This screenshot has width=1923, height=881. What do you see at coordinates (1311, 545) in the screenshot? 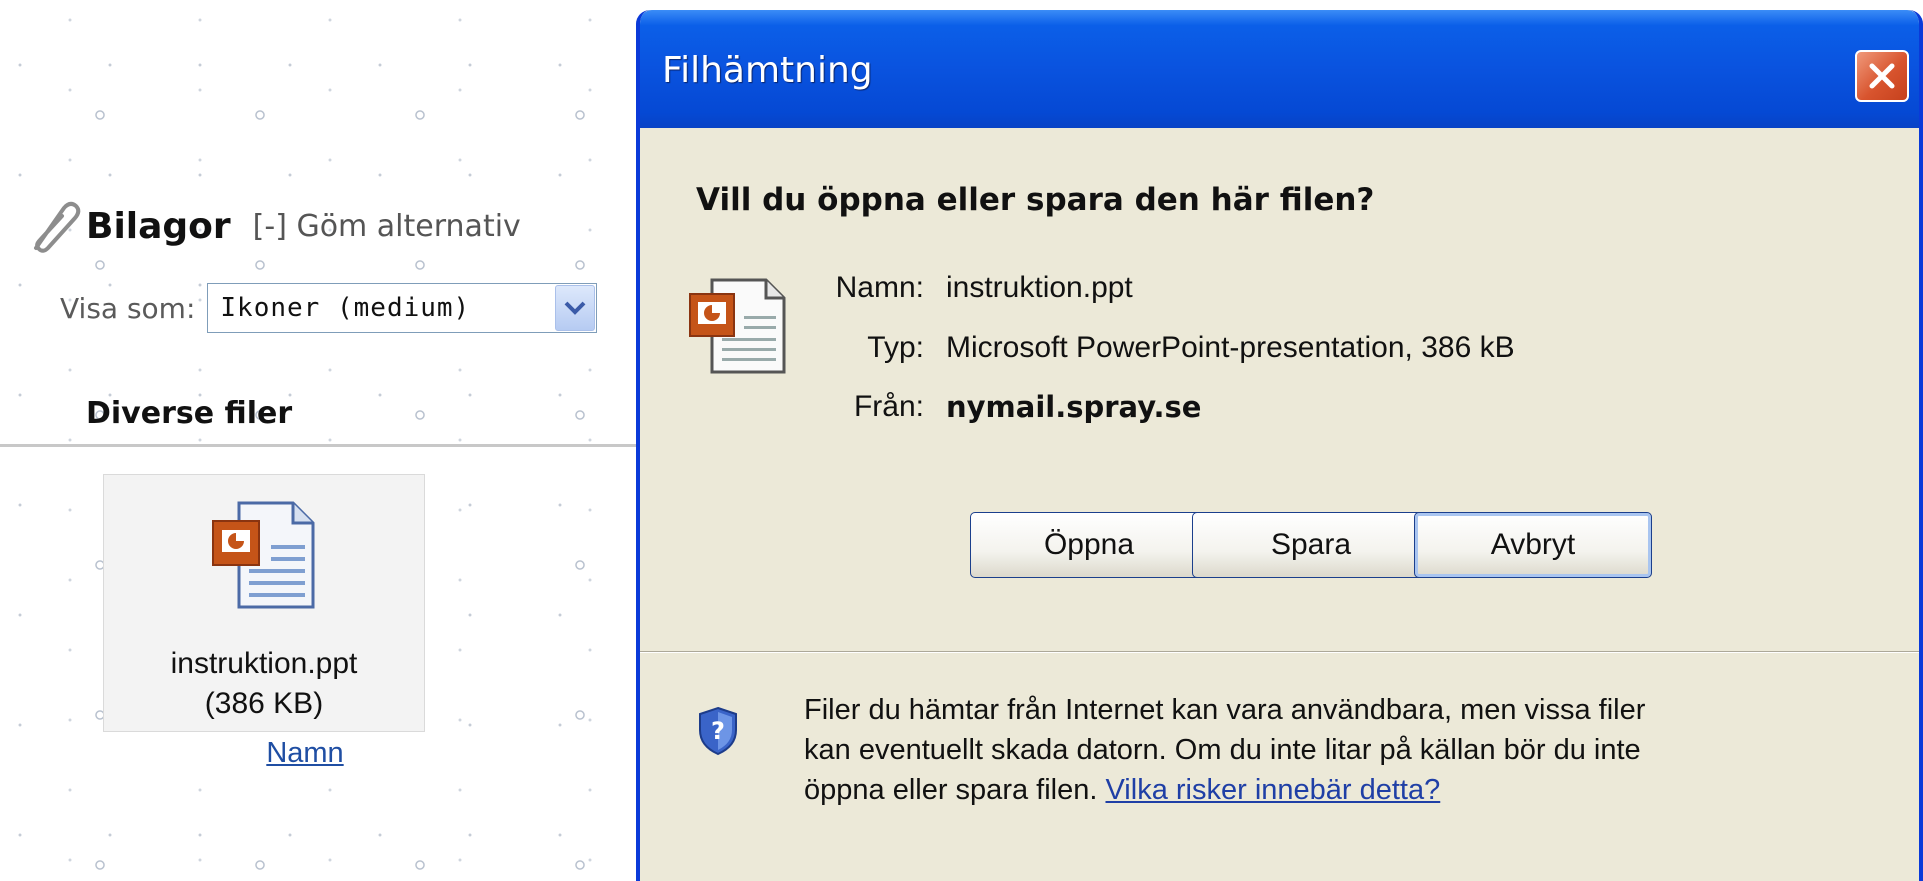
I see `save-button: Spara` at bounding box center [1311, 545].